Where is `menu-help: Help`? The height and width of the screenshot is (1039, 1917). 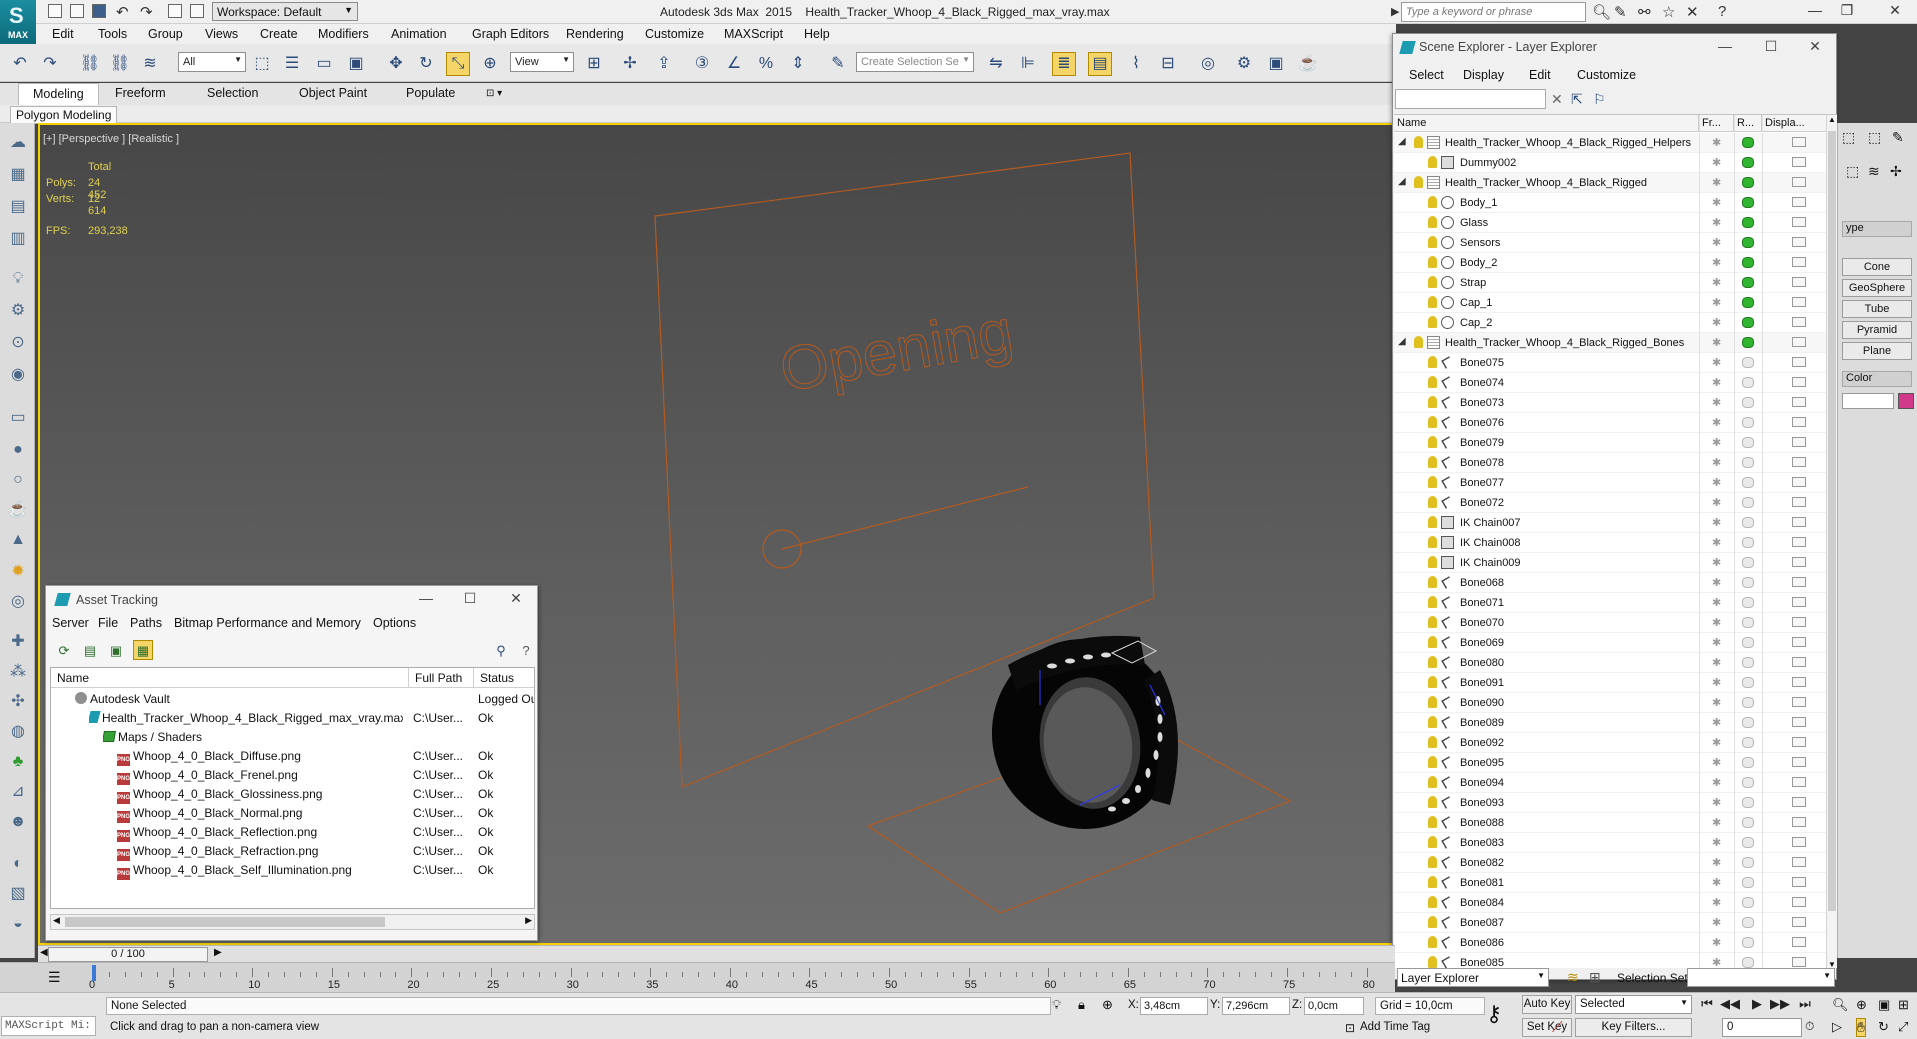
menu-help: Help is located at coordinates (817, 34).